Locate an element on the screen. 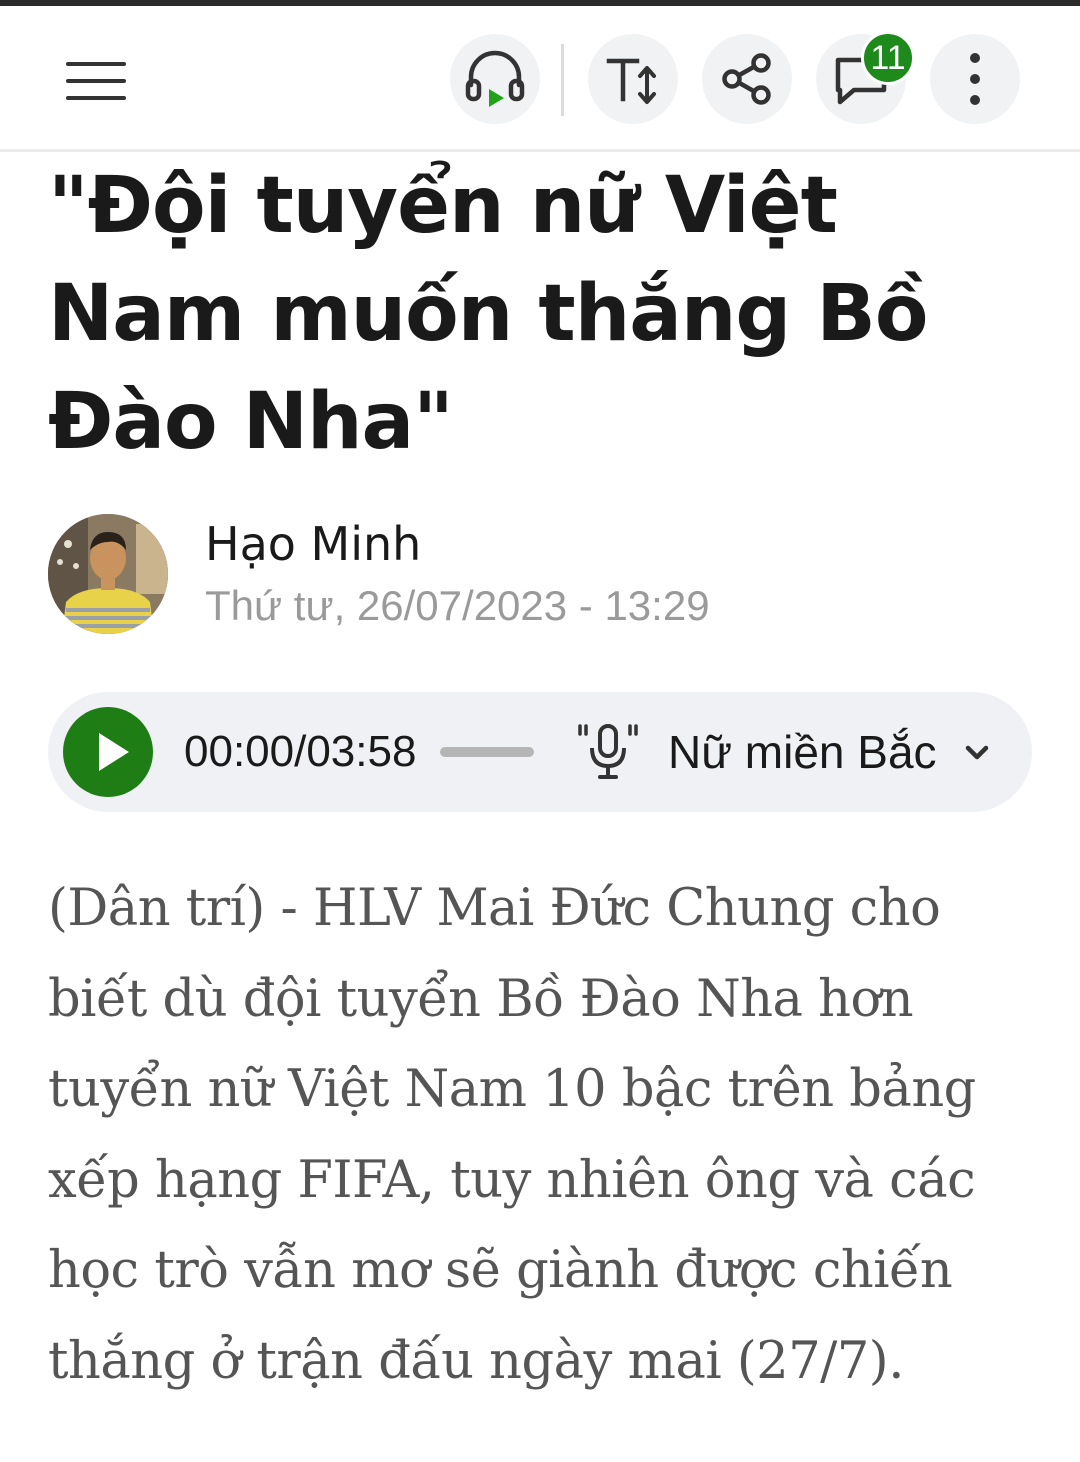 This screenshot has height=1462, width=1080. share-icon is located at coordinates (746, 79).